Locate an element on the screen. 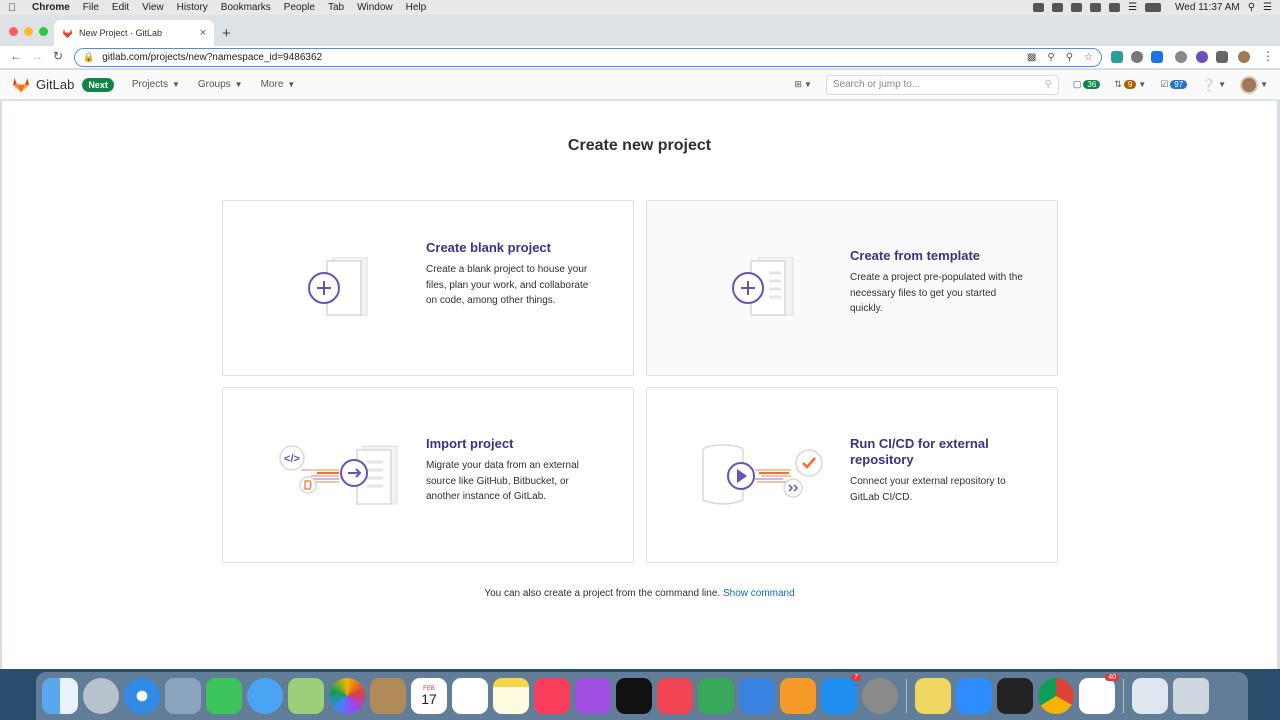  menu-clock: Wed 11:37 AM is located at coordinates (1207, 7).